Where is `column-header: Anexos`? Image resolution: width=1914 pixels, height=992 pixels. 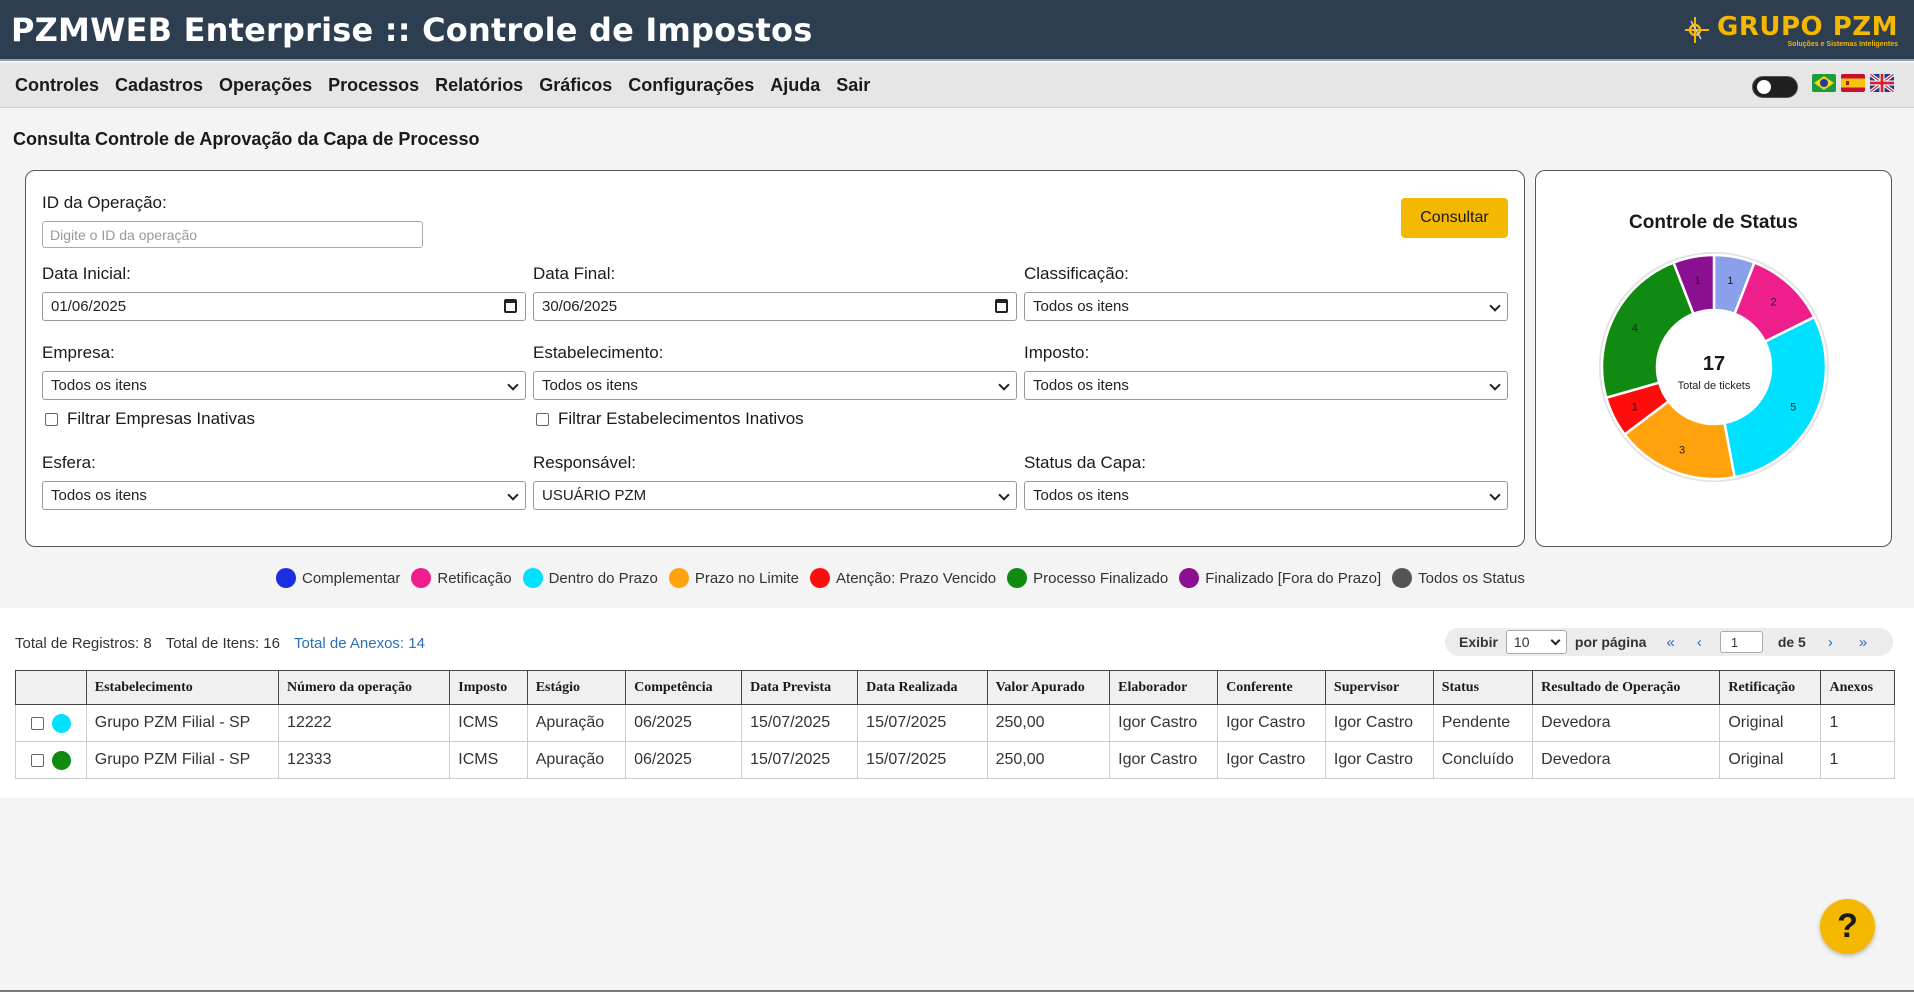
column-header: Anexos is located at coordinates (1857, 687).